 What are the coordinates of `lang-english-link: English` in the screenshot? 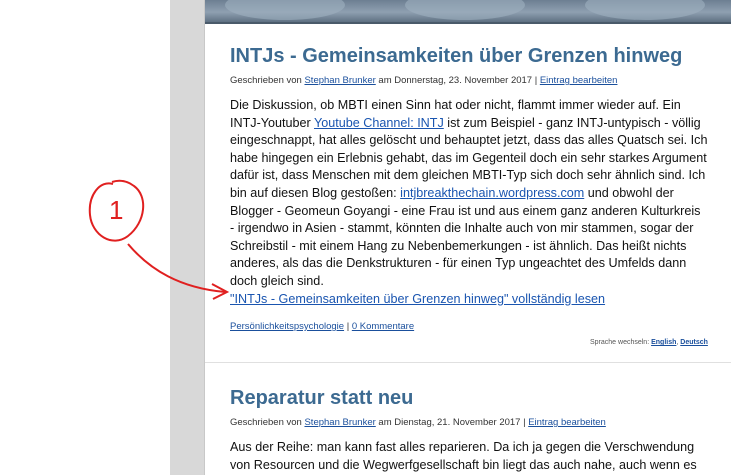 It's located at (663, 342).